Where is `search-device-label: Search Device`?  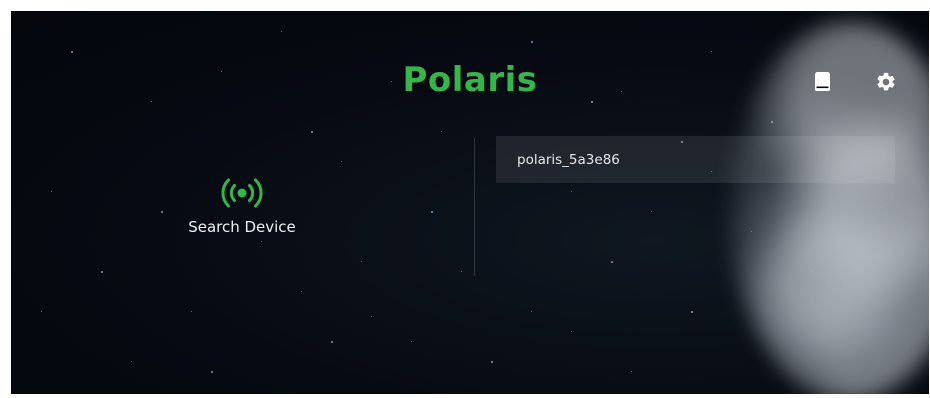 search-device-label: Search Device is located at coordinates (242, 227).